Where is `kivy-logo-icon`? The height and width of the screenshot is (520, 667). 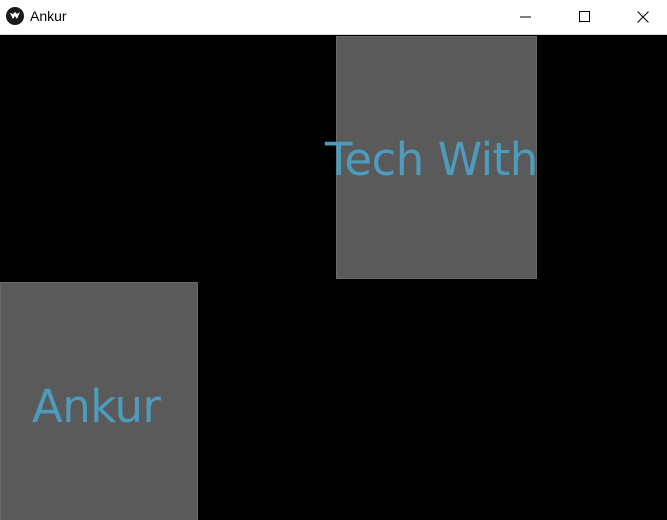 kivy-logo-icon is located at coordinates (15, 16).